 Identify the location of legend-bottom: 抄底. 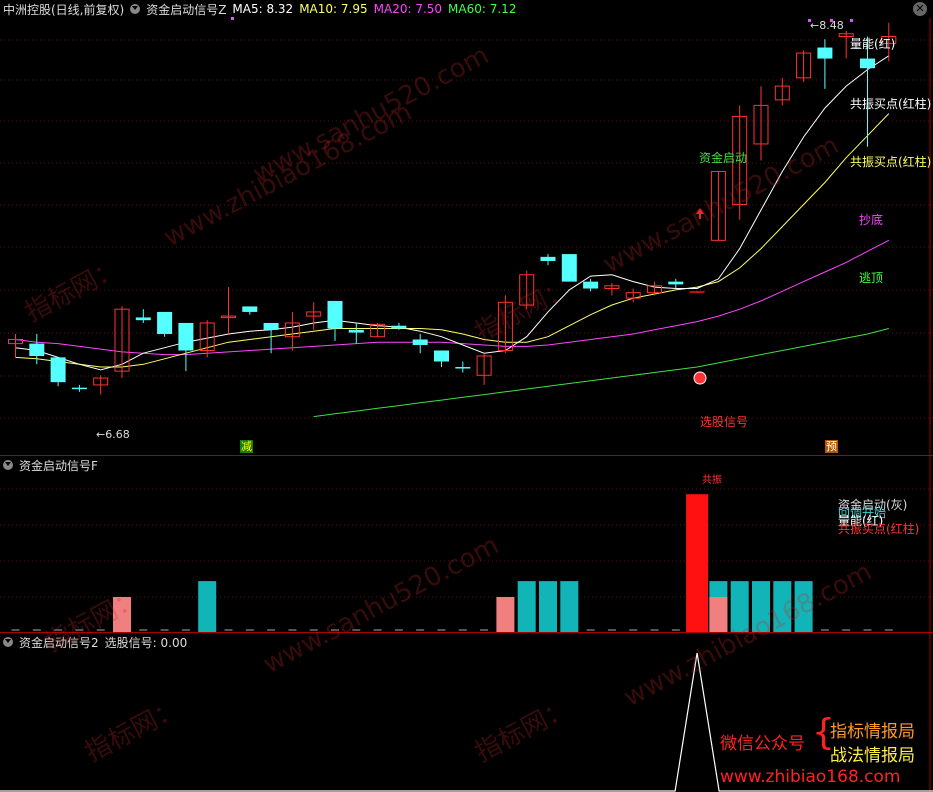
(871, 220).